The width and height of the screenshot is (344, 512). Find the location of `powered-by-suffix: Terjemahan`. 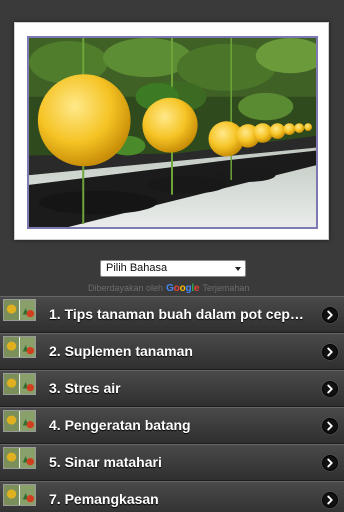

powered-by-suffix: Terjemahan is located at coordinates (226, 288).